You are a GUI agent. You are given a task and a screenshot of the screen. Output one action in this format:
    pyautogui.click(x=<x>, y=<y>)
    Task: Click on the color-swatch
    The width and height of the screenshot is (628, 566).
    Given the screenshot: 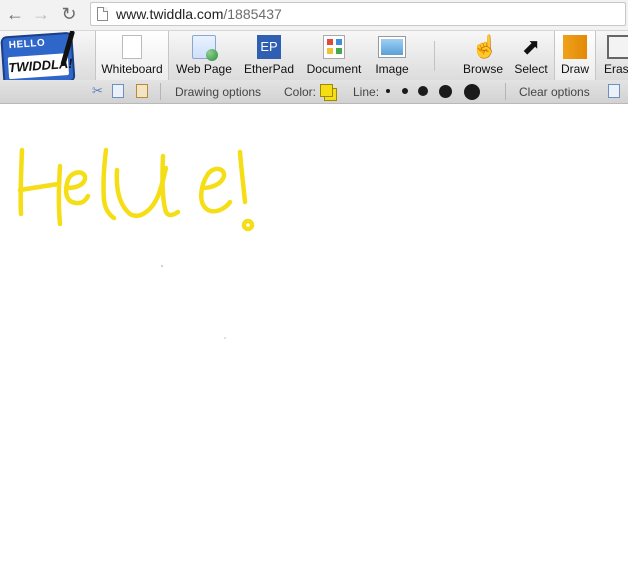 What is the action you would take?
    pyautogui.click(x=326, y=90)
    